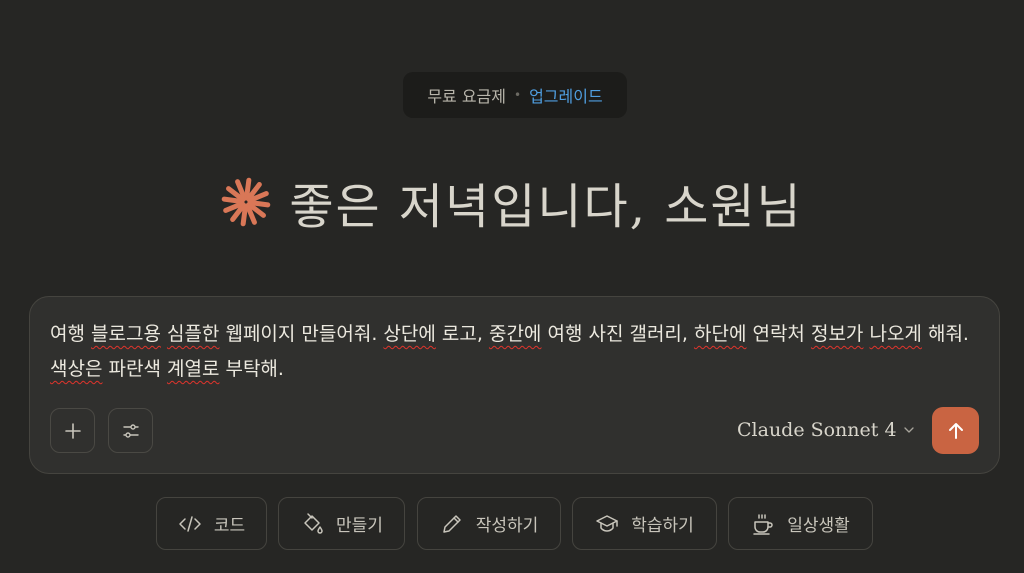 The height and width of the screenshot is (573, 1024). Describe the element at coordinates (134, 369) in the screenshot. I see `message-text-segment: 파란색` at that location.